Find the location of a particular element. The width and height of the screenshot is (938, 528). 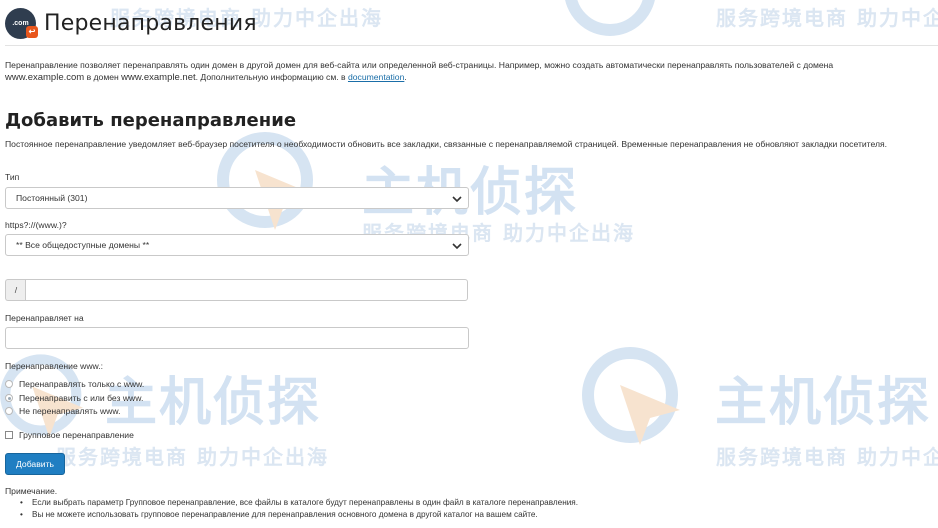

add-button: Добавить is located at coordinates (35, 464).